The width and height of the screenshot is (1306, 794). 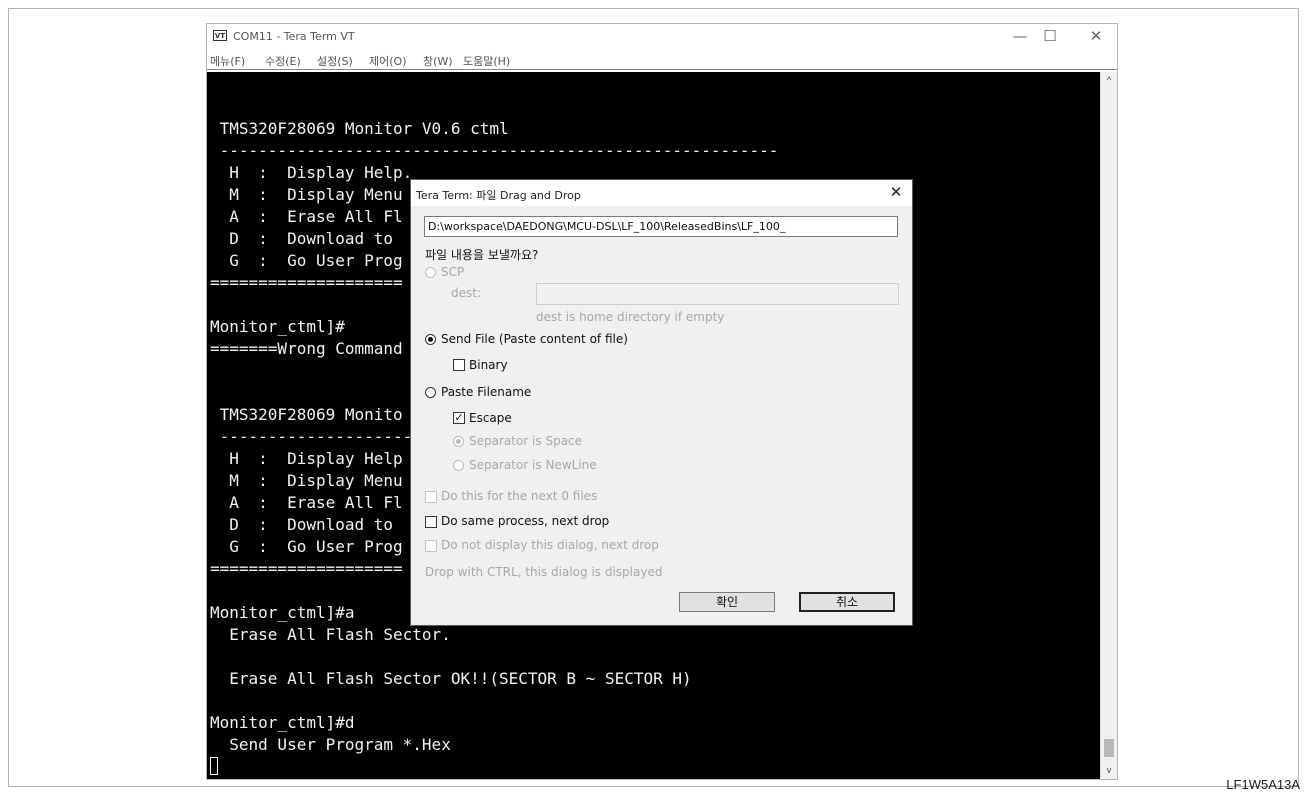 What do you see at coordinates (1109, 748) in the screenshot?
I see `scroll-thumb` at bounding box center [1109, 748].